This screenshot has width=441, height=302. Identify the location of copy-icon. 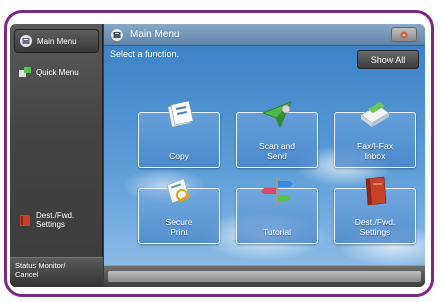
(180, 114).